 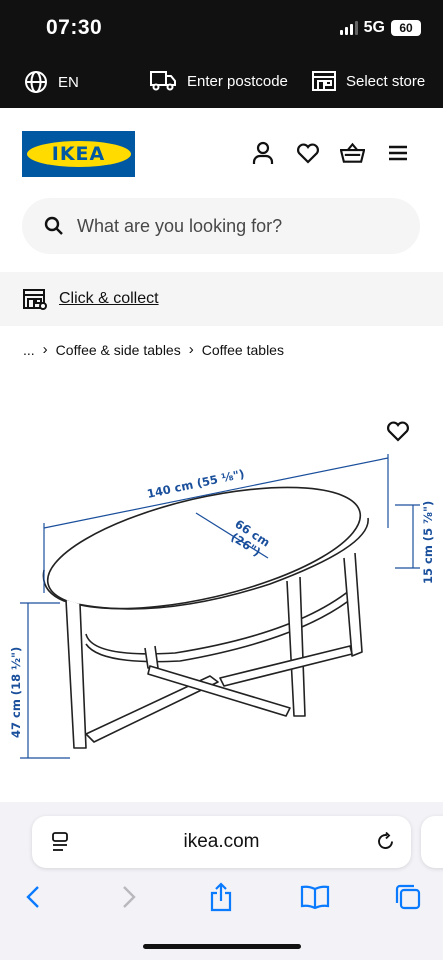 What do you see at coordinates (221, 152) in the screenshot?
I see `site-header: IKEA` at bounding box center [221, 152].